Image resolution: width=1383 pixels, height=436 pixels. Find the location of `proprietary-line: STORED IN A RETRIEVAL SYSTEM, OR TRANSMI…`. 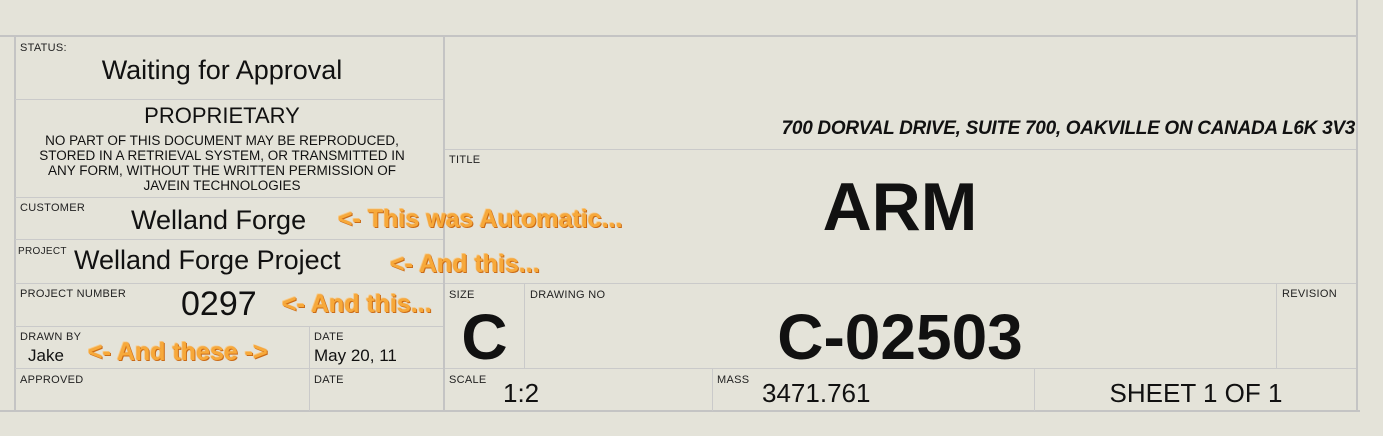

proprietary-line: STORED IN A RETRIEVAL SYSTEM, OR TRANSMI… is located at coordinates (222, 155).